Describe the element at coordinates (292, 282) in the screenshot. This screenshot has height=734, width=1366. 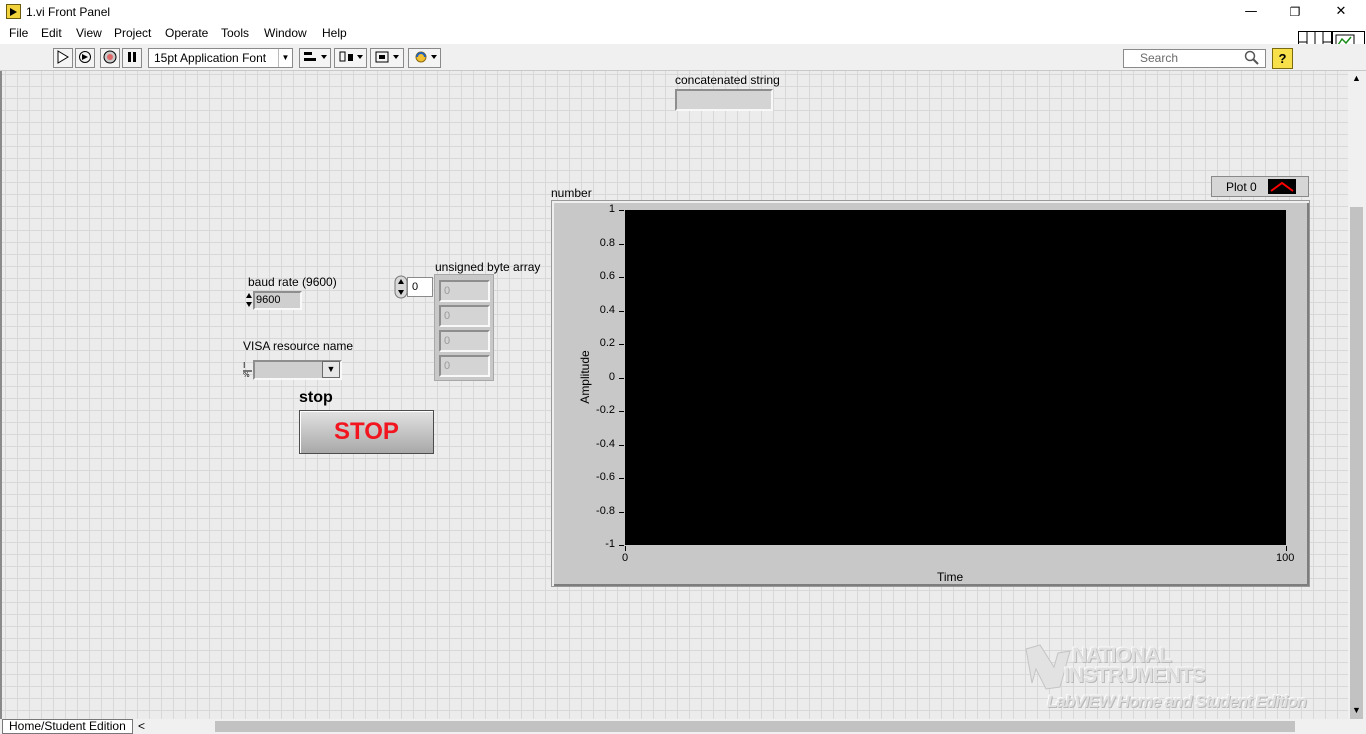
I see `baud-rate-label: baud rate (9600)` at that location.